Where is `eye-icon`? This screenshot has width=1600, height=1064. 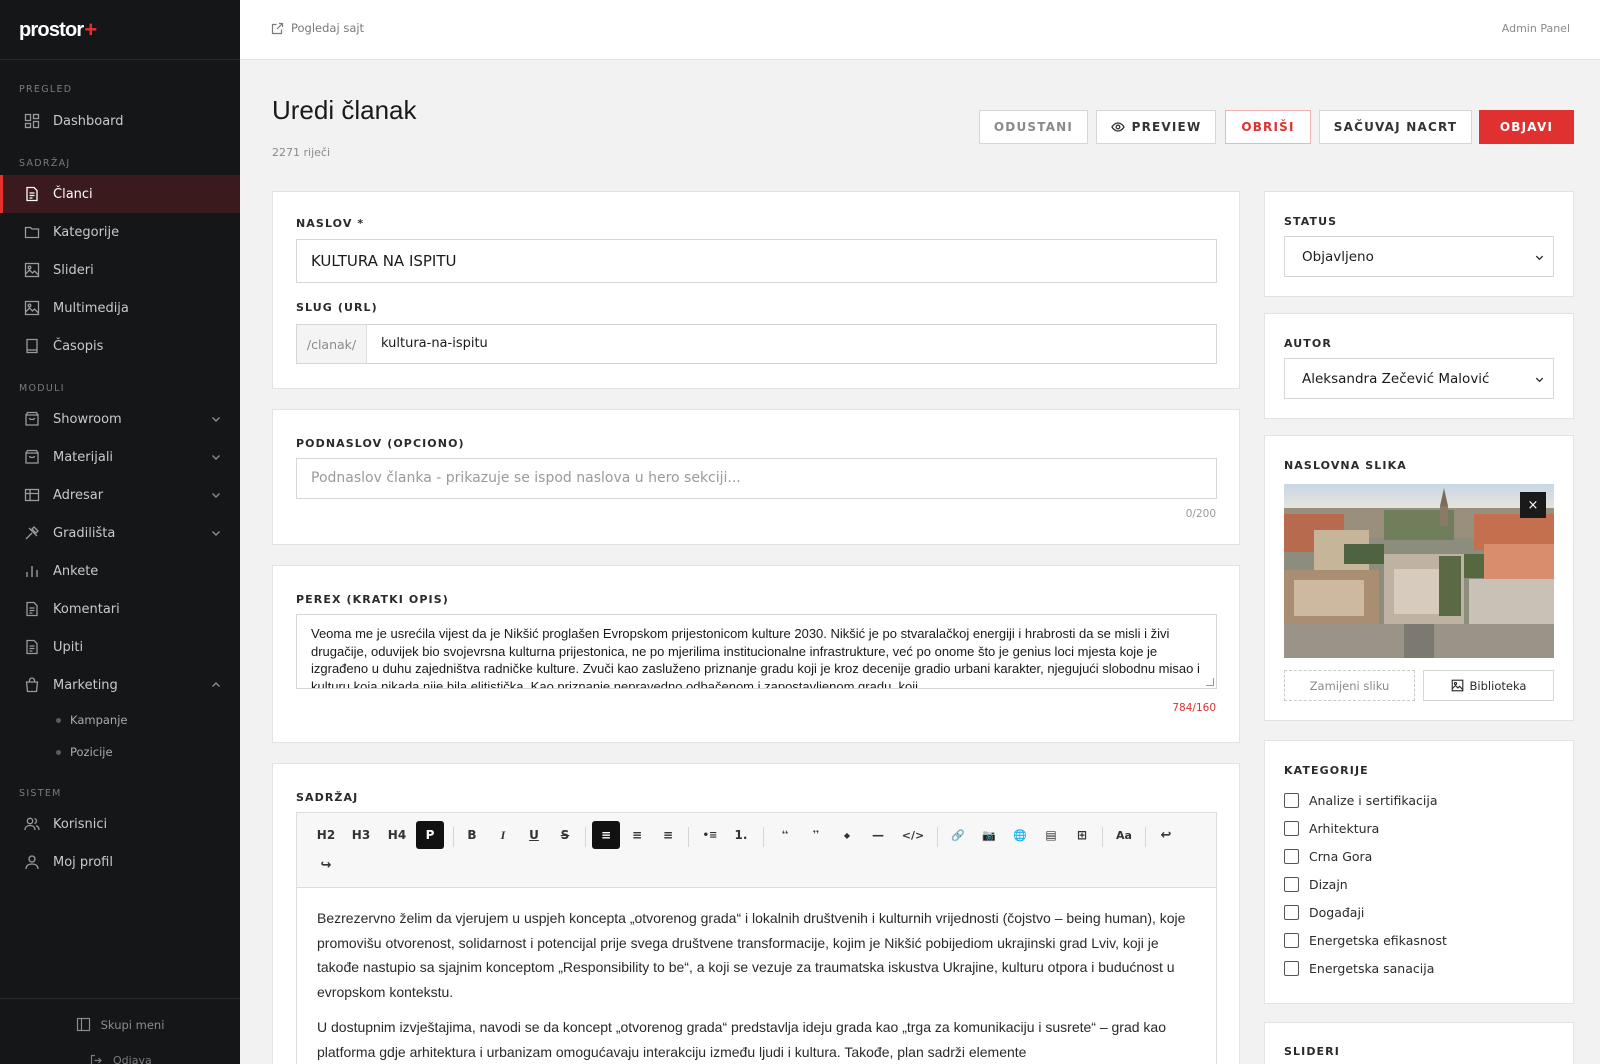 eye-icon is located at coordinates (1117, 127).